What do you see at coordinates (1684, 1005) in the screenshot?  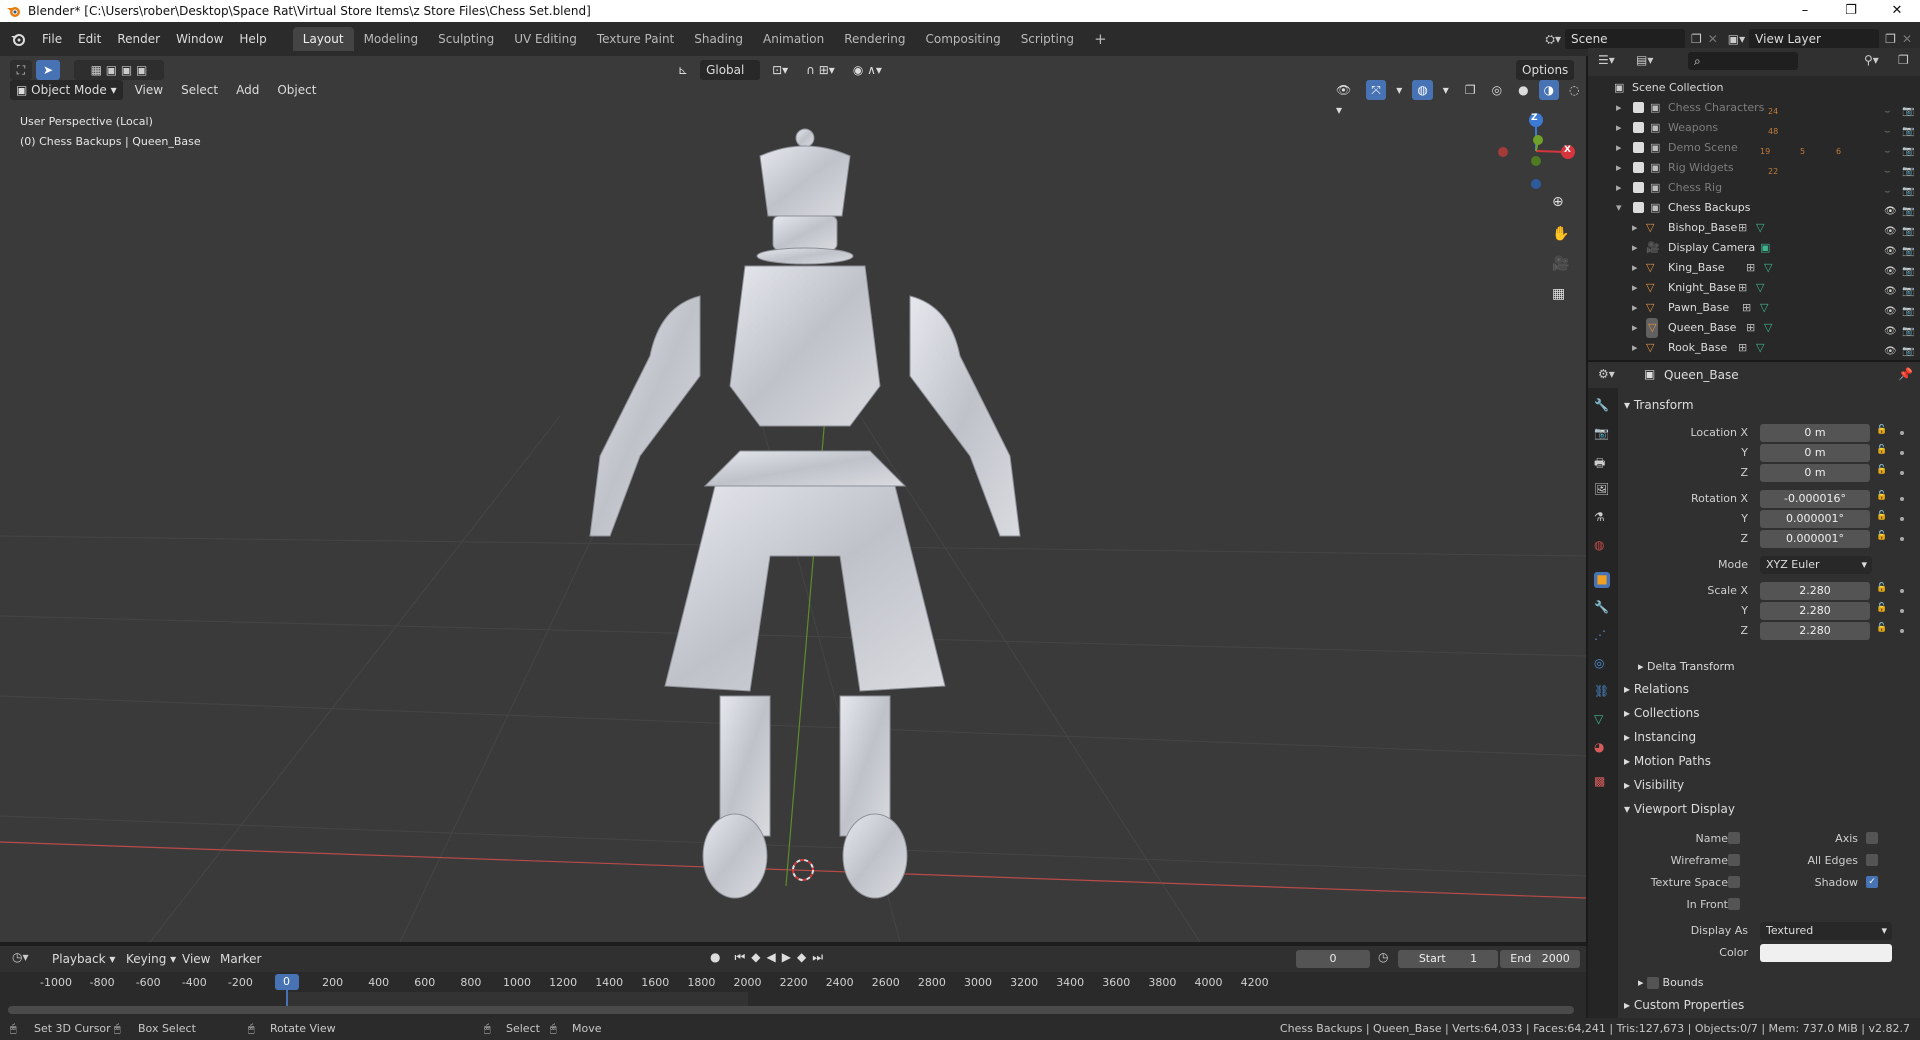 I see `custom-properties-toggle: ▸ Custom Properties` at bounding box center [1684, 1005].